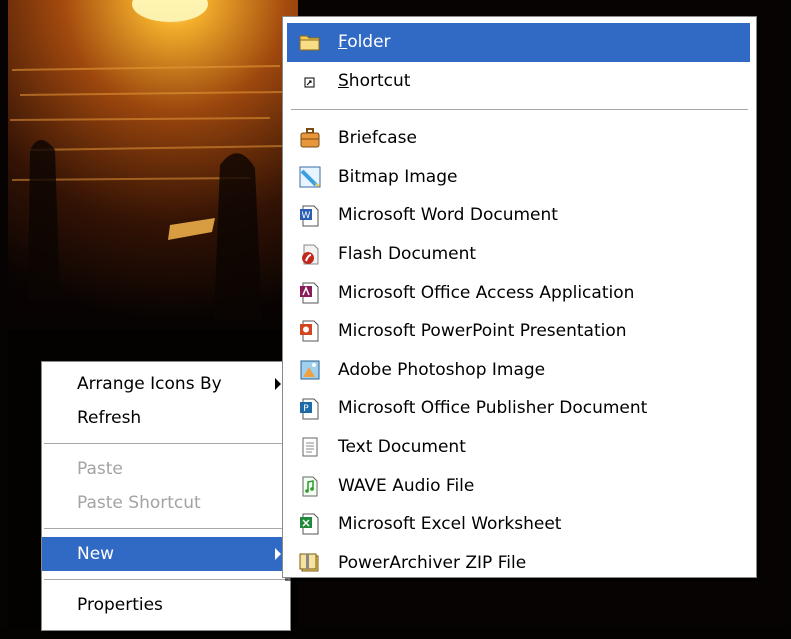  I want to click on menu-item-new-excel-worksheet: Microsoft Excel Worksheet, so click(519, 524).